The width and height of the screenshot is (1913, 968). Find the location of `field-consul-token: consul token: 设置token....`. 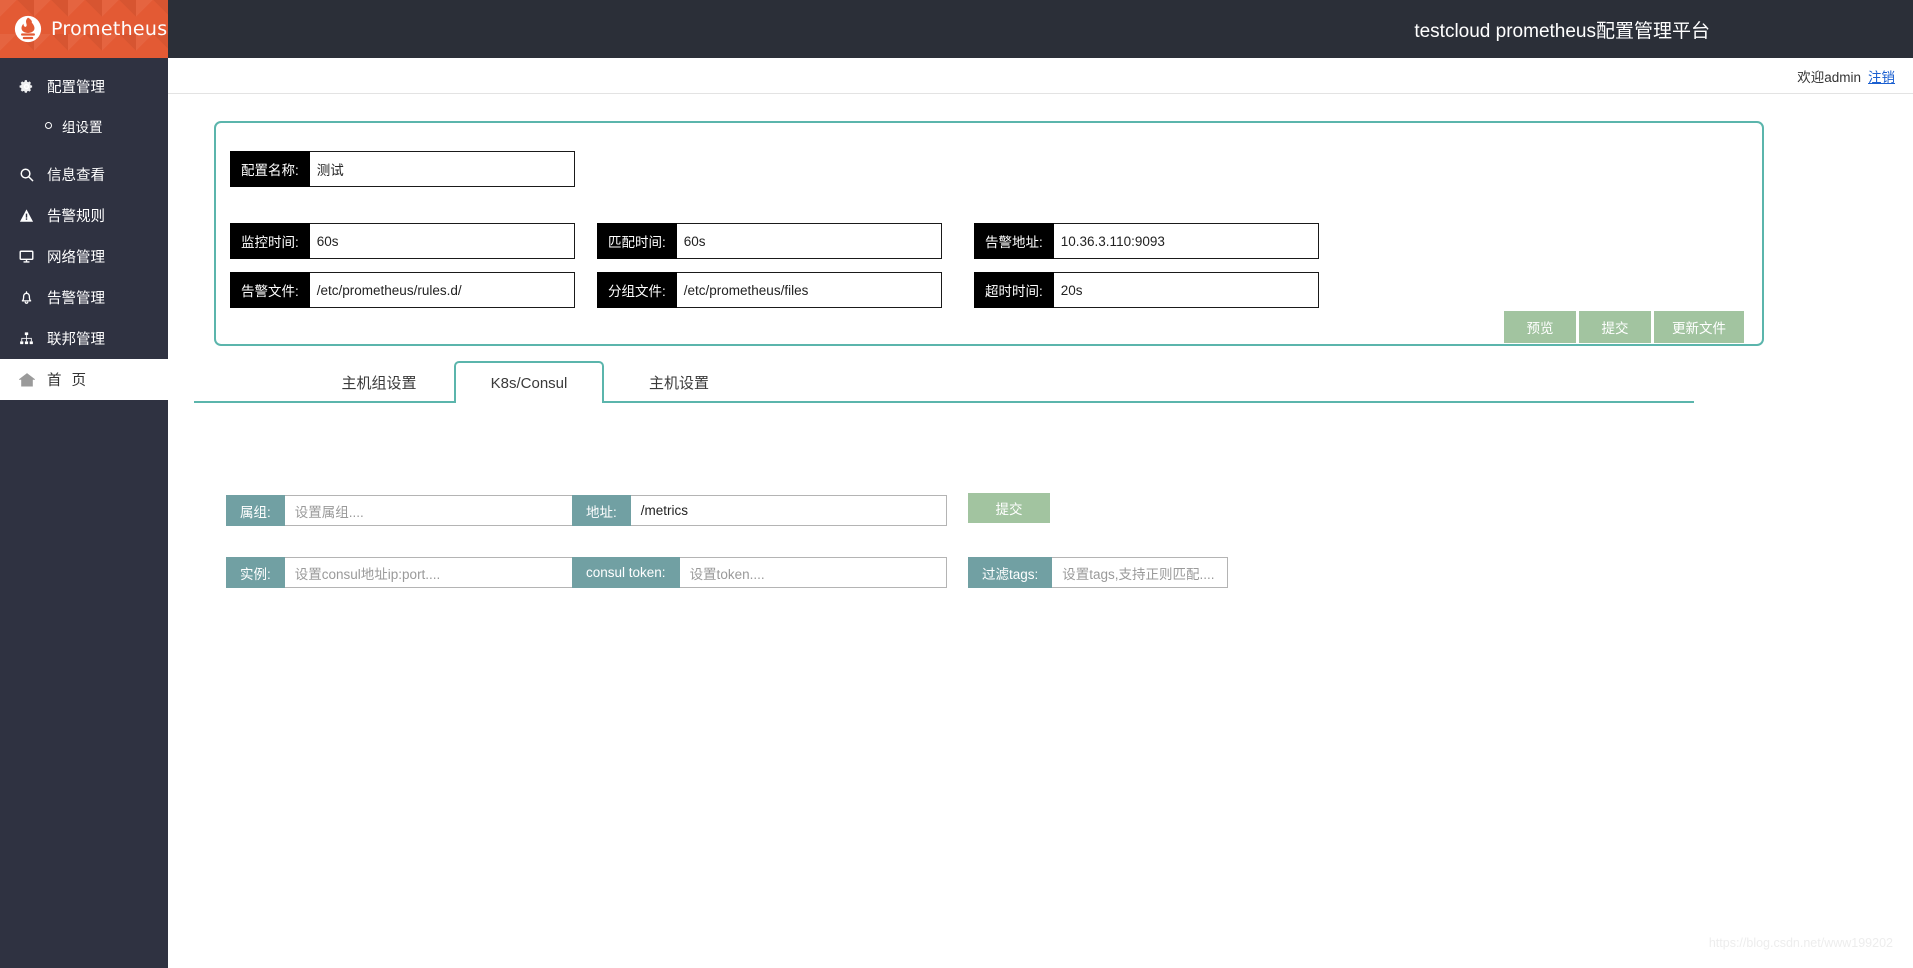

field-consul-token: consul token: 设置token.... is located at coordinates (759, 572).